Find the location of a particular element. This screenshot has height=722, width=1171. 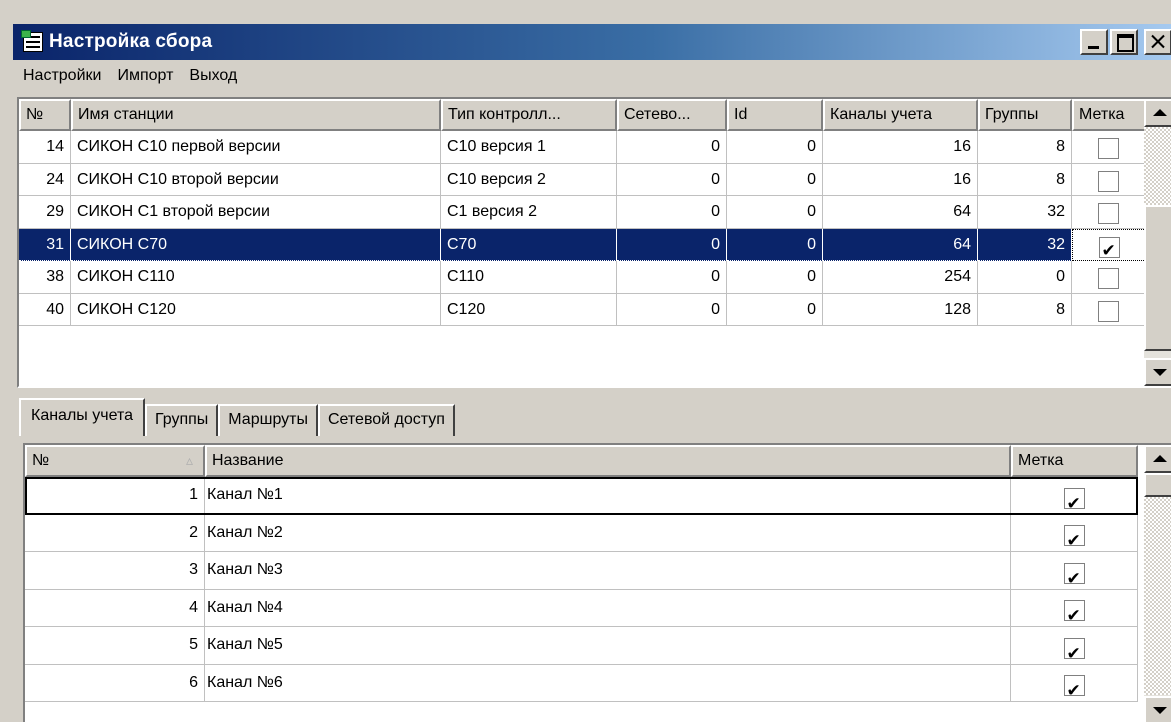

channel-name-cell: Канал №6 is located at coordinates (608, 683).